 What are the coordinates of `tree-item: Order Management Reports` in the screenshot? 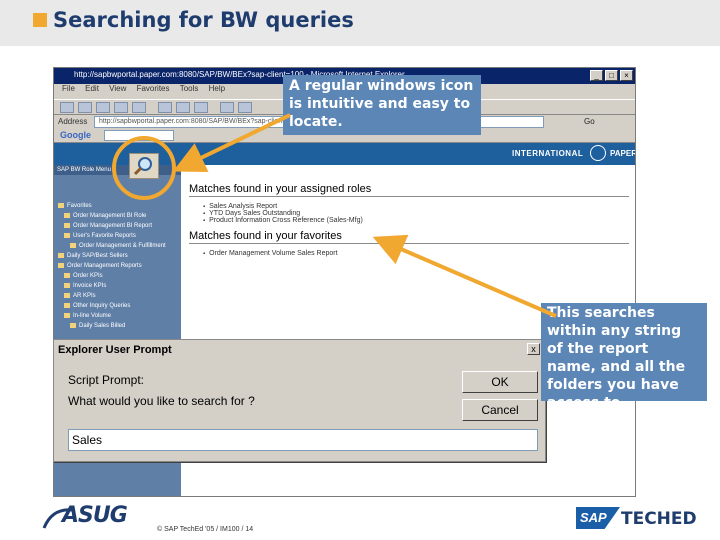 It's located at (117, 266).